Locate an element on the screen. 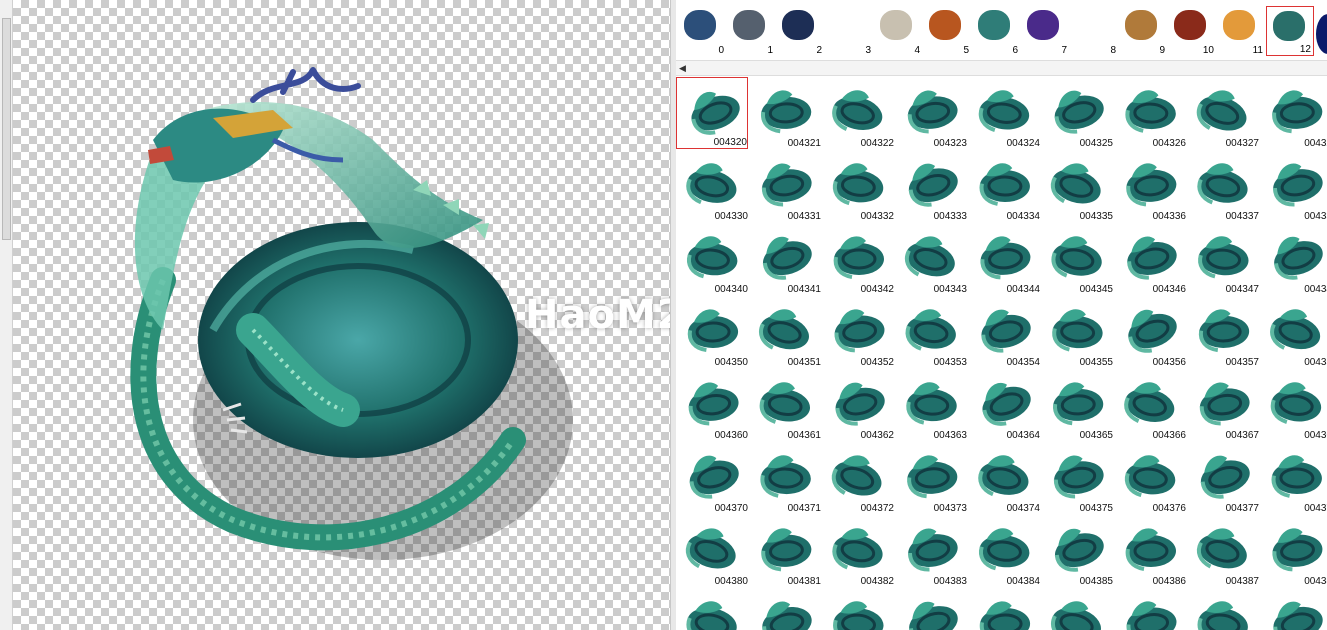  frame-cell: 004320 is located at coordinates (712, 113).